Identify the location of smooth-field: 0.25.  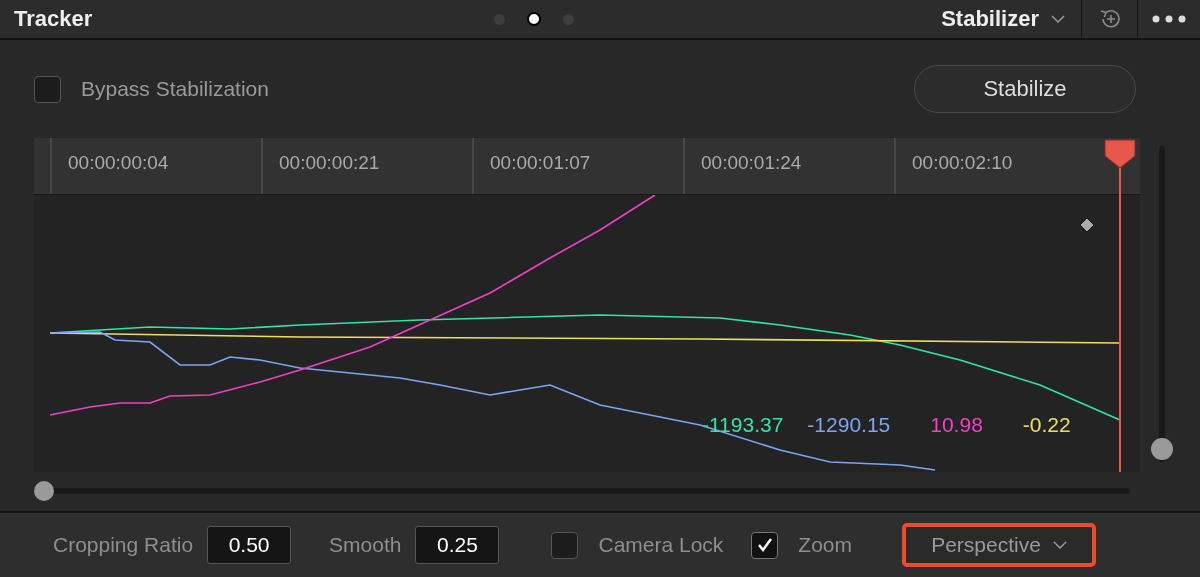
(457, 545).